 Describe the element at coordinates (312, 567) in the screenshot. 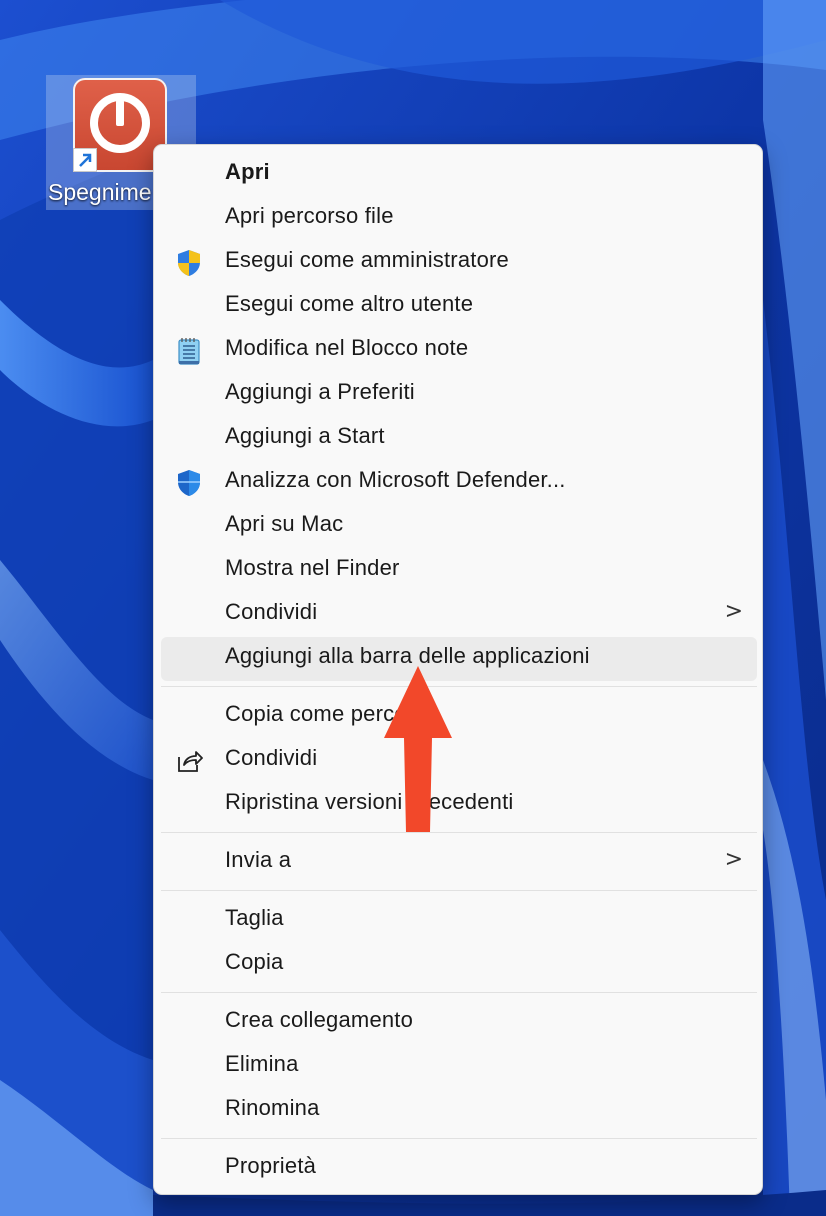

I see `menu-item-label: Mostra nel Finder` at that location.